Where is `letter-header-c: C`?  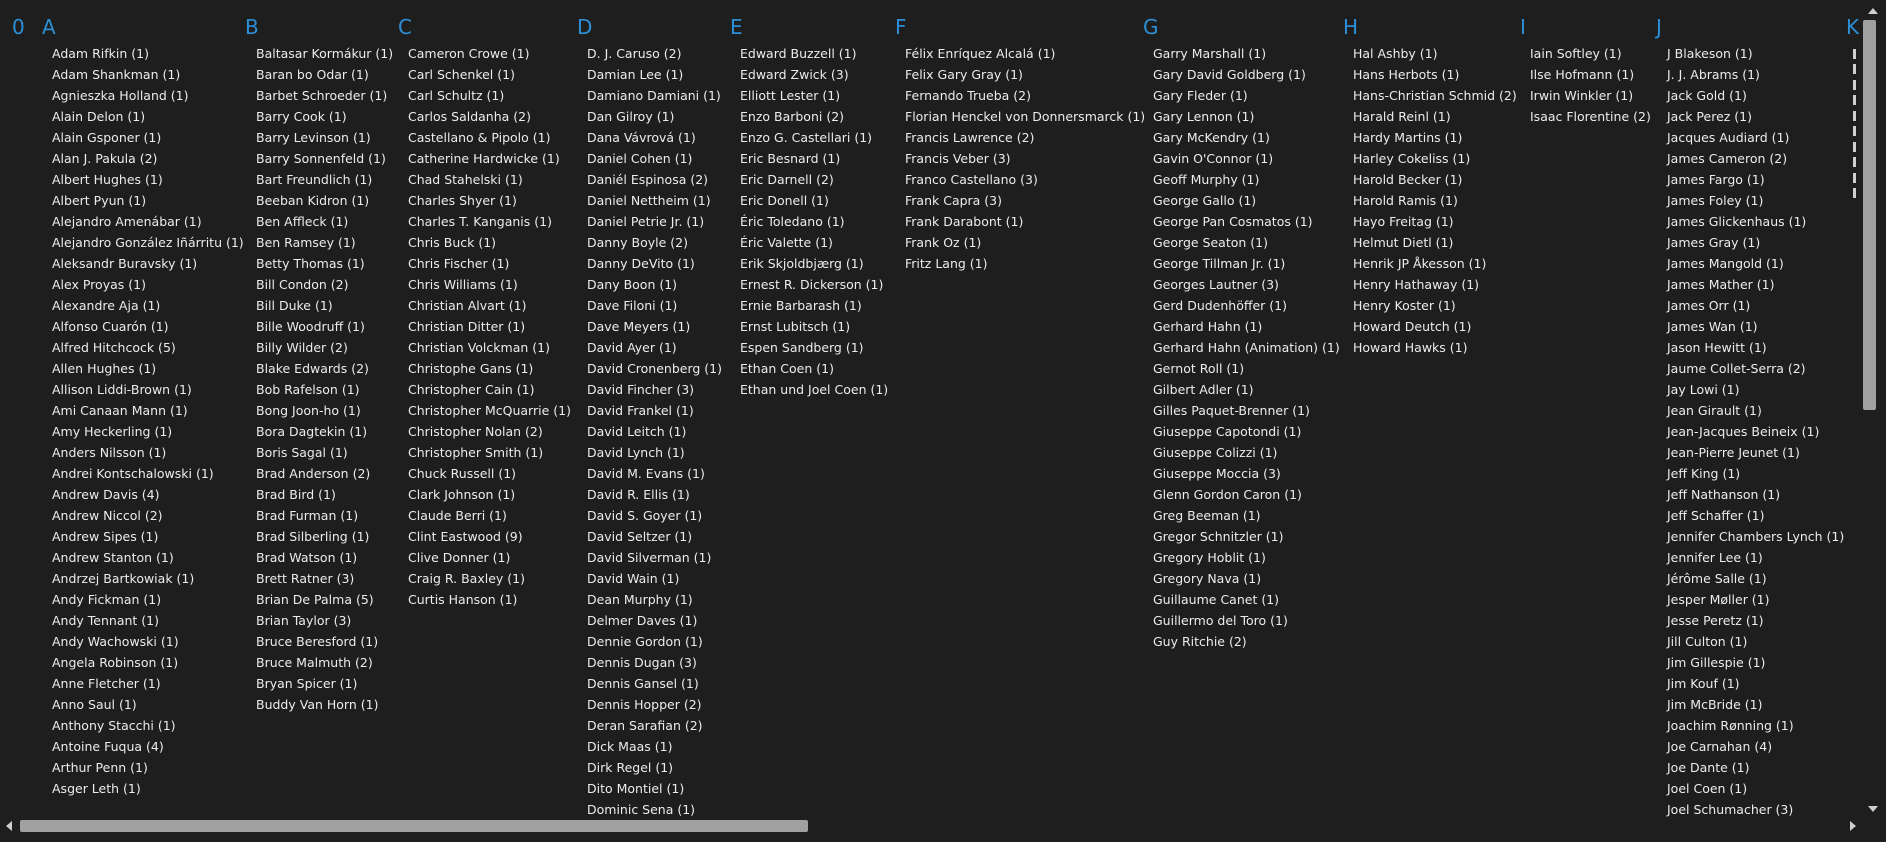
letter-header-c: C is located at coordinates (405, 27).